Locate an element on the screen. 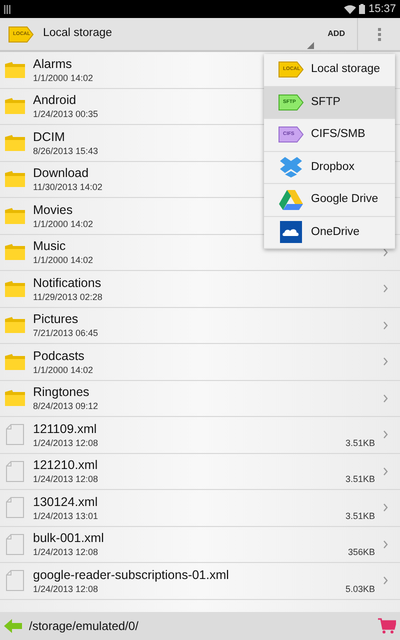 This screenshot has height=640, width=400. bars-icon is located at coordinates (7, 9).